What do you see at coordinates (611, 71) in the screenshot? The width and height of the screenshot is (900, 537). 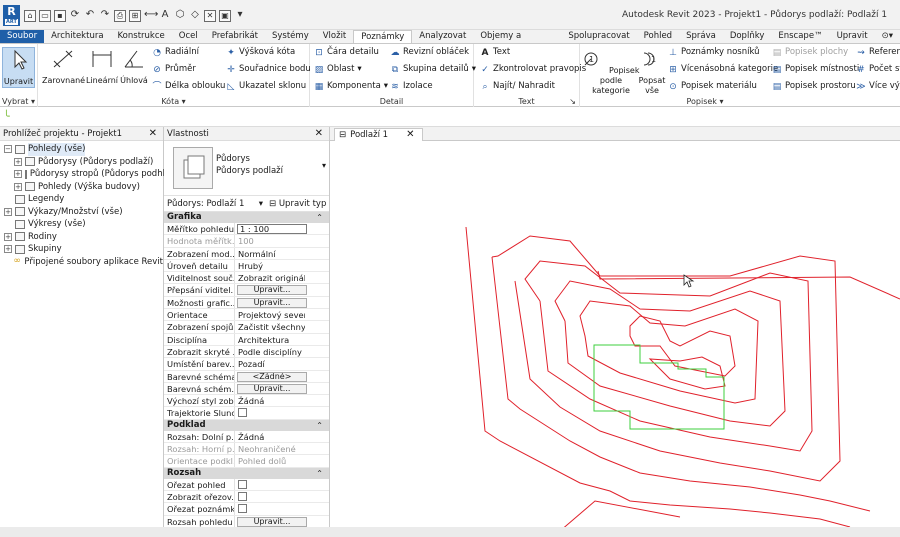 I see `tag-by-category-button: 1 Popisek podle kategorie` at bounding box center [611, 71].